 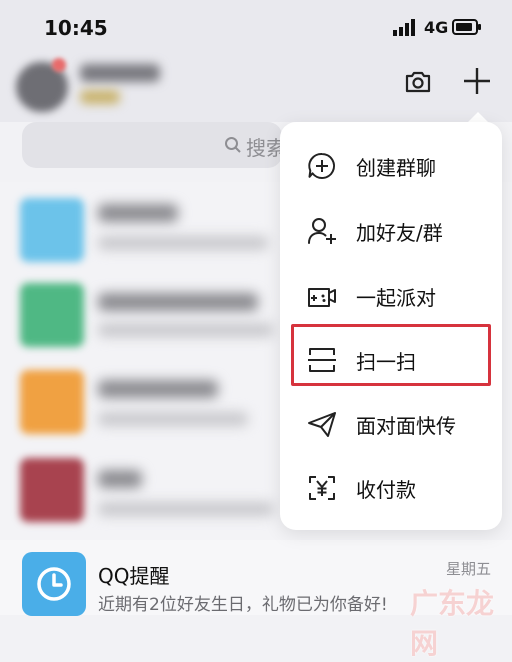 What do you see at coordinates (436, 27) in the screenshot?
I see `network-type: 4G` at bounding box center [436, 27].